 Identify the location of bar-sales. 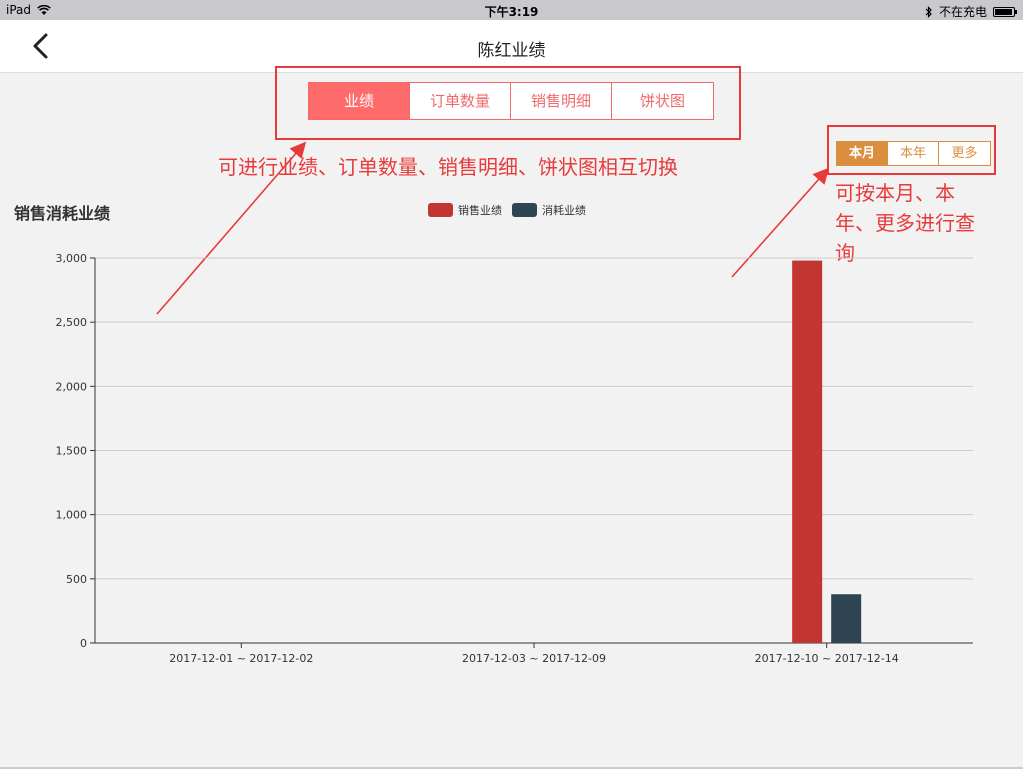
(807, 451).